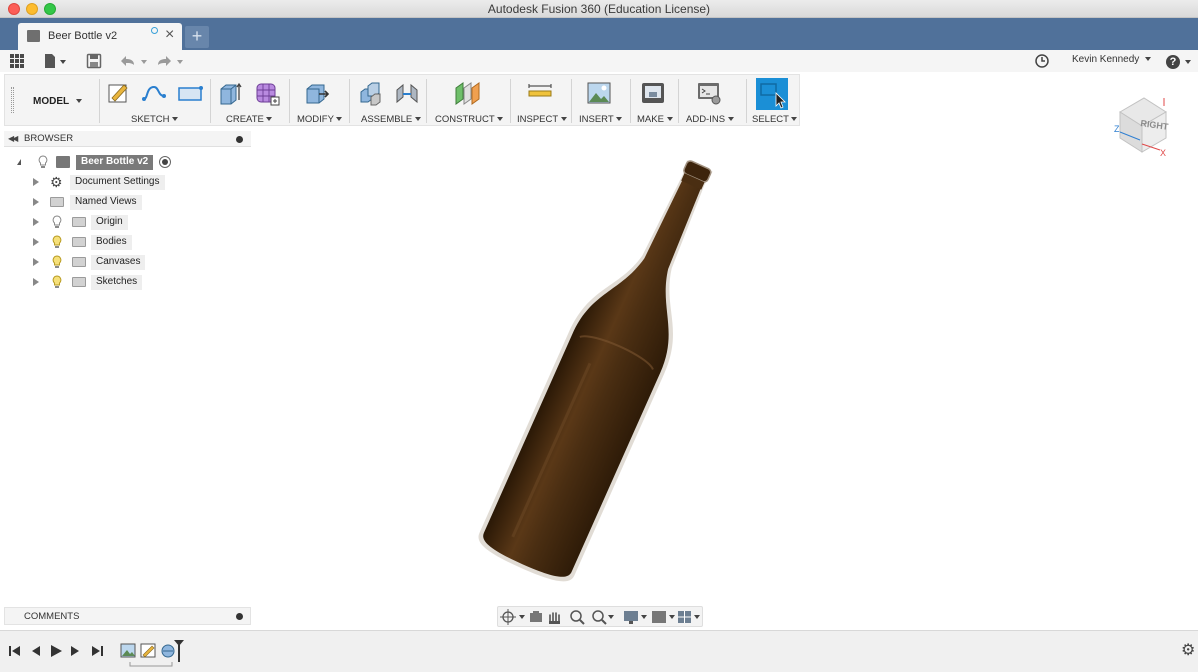 The width and height of the screenshot is (1198, 672). I want to click on browser-panel-header: ◀◀ BROWSER, so click(127, 139).